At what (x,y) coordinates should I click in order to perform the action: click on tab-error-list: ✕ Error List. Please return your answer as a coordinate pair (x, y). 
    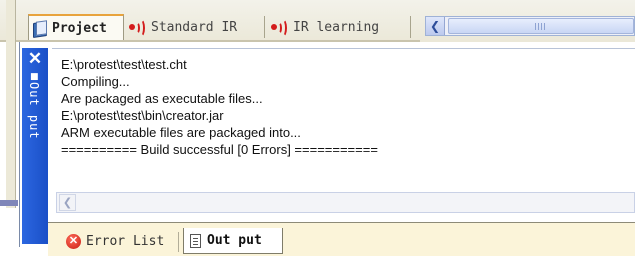
    Looking at the image, I should click on (119, 241).